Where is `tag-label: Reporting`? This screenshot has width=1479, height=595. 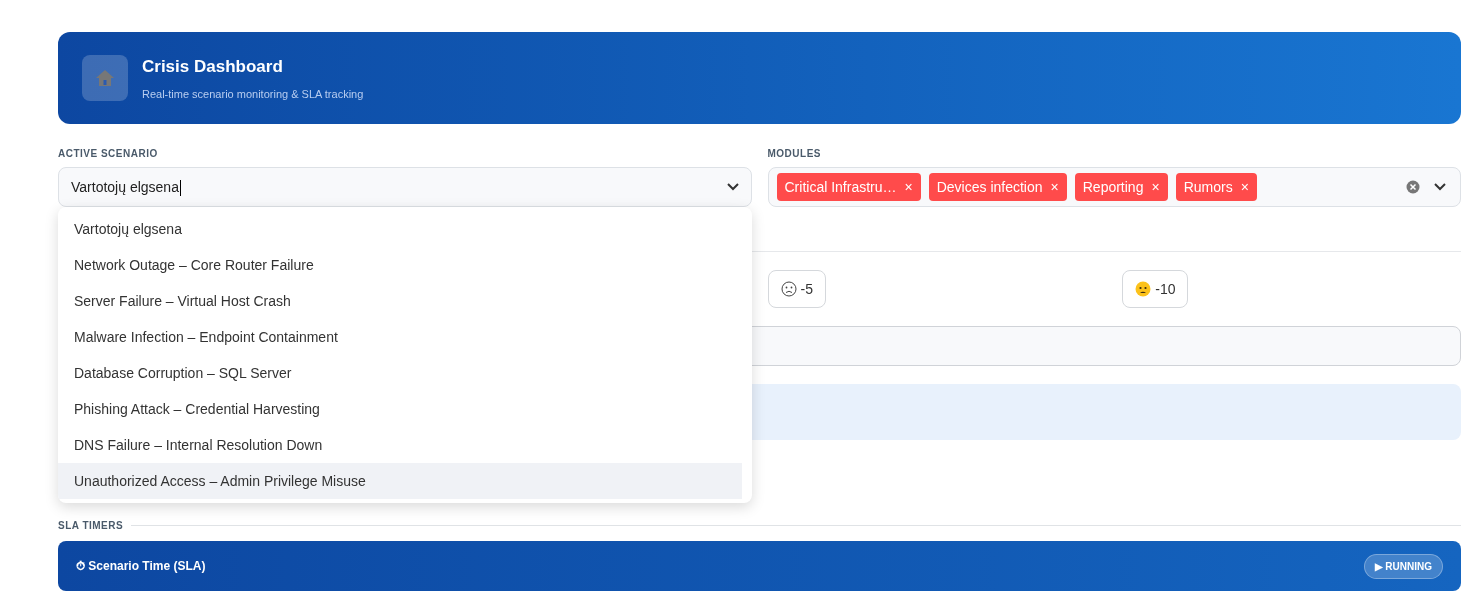 tag-label: Reporting is located at coordinates (1113, 187).